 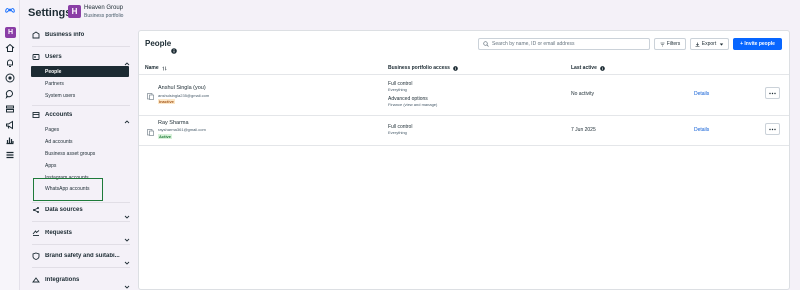 I want to click on sort-icon, so click(x=164, y=68).